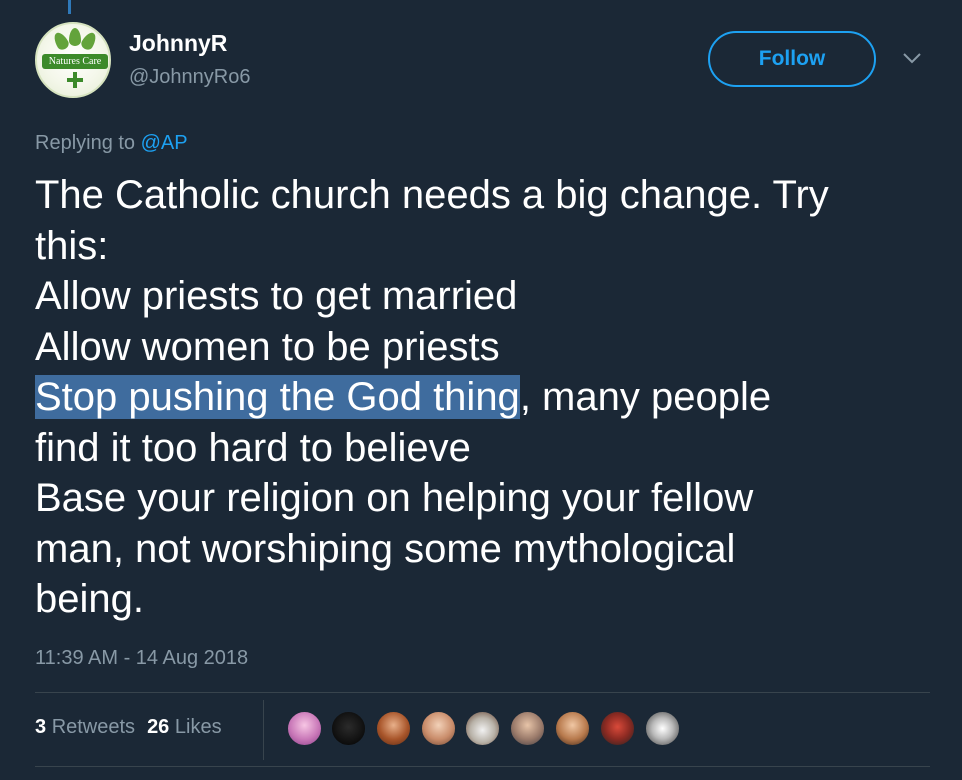 The width and height of the screenshot is (962, 780). What do you see at coordinates (912, 58) in the screenshot?
I see `chevron-down-icon` at bounding box center [912, 58].